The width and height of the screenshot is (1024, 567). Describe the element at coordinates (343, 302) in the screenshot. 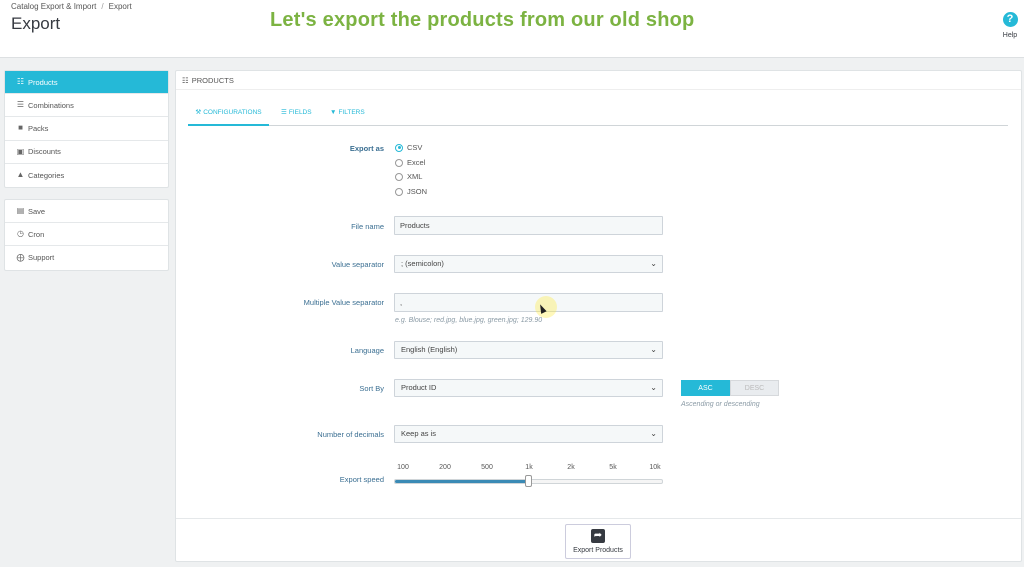

I see `multiple-value-separator-label: Multiple Value separator` at that location.